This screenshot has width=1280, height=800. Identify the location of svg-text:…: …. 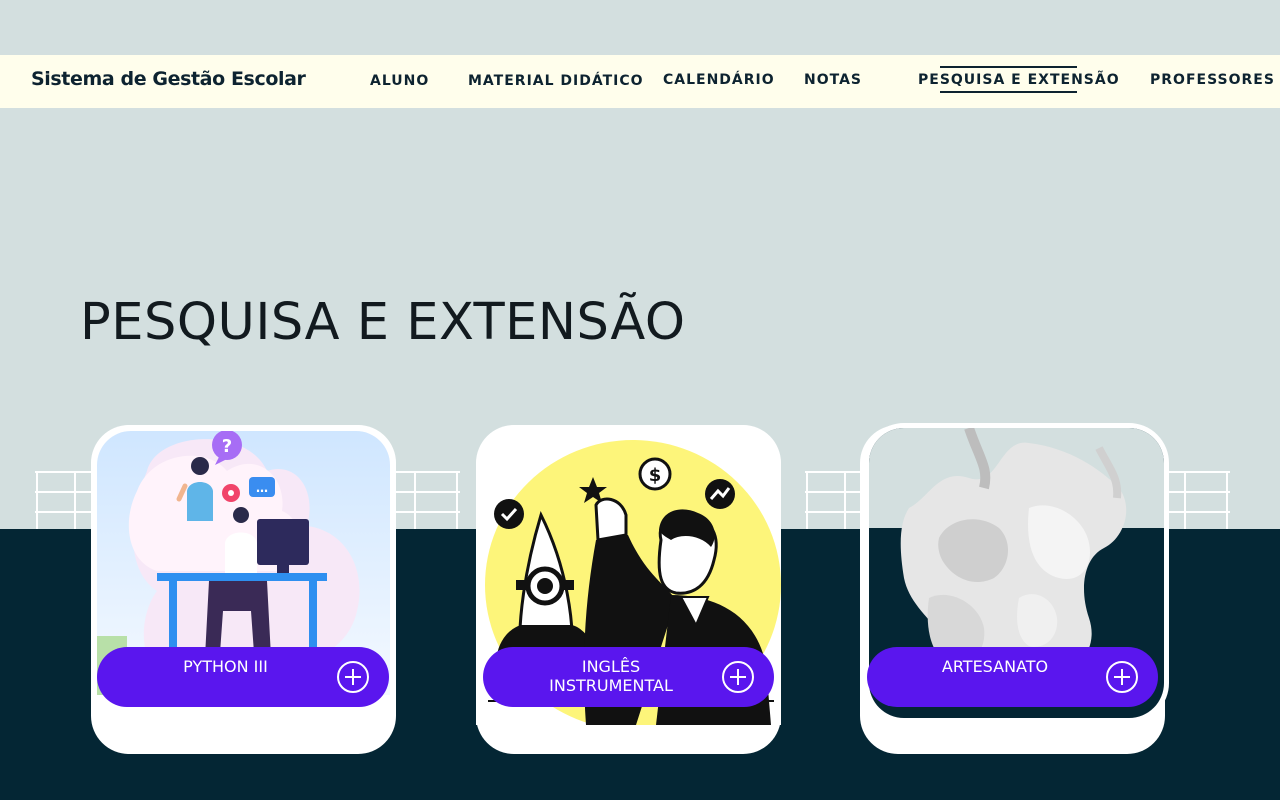
(262, 488).